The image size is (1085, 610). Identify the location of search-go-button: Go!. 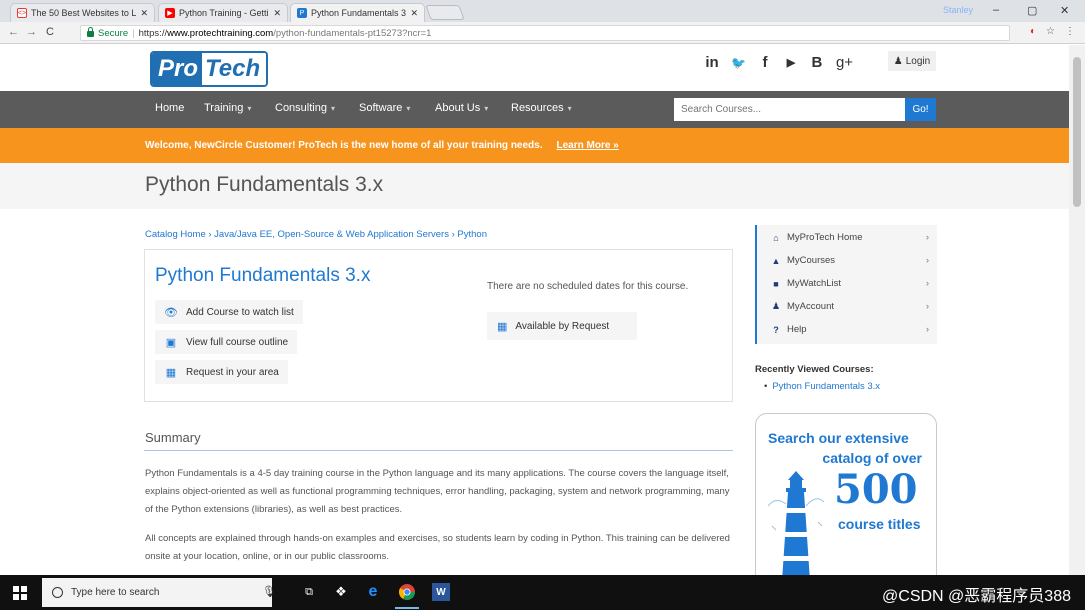
(920, 109).